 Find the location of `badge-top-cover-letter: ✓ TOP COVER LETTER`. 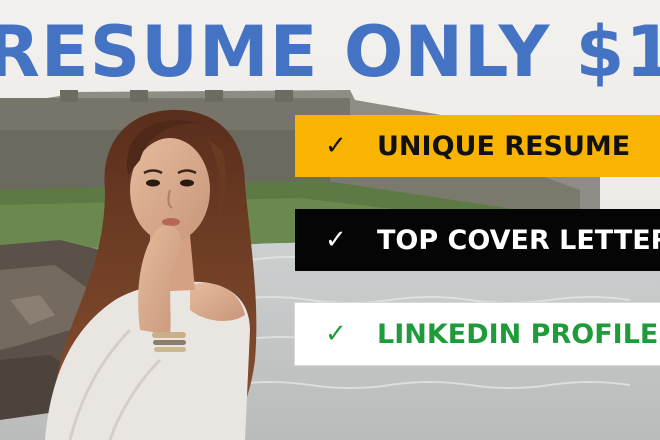

badge-top-cover-letter: ✓ TOP COVER LETTER is located at coordinates (477, 240).